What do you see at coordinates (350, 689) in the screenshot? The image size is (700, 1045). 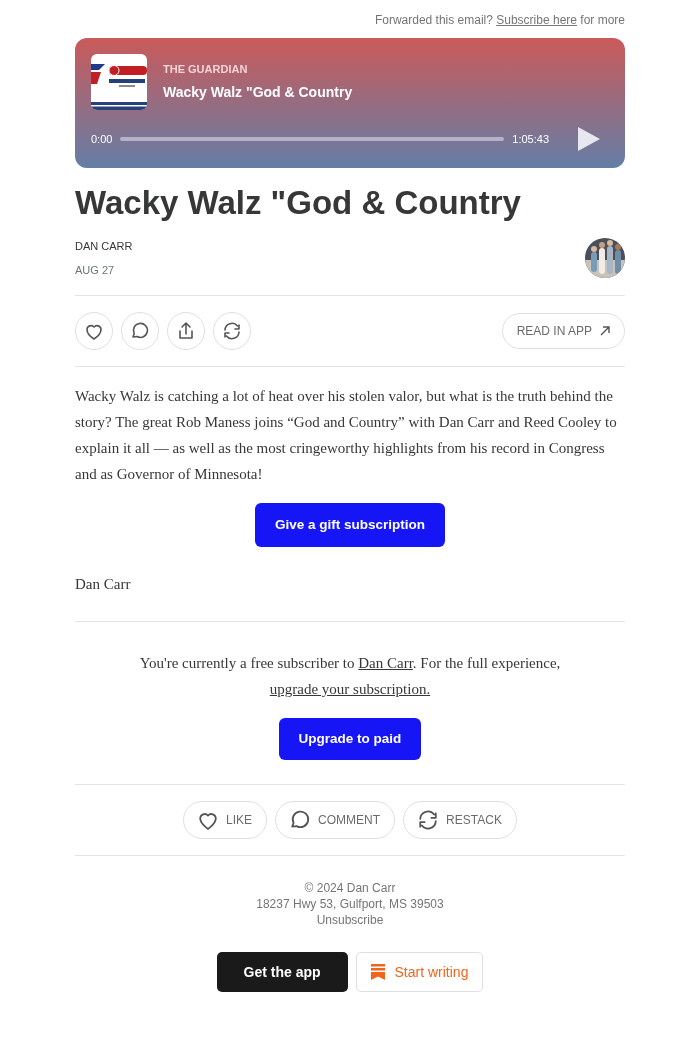 I see `upgrade-link: upgrade your subscription.` at bounding box center [350, 689].